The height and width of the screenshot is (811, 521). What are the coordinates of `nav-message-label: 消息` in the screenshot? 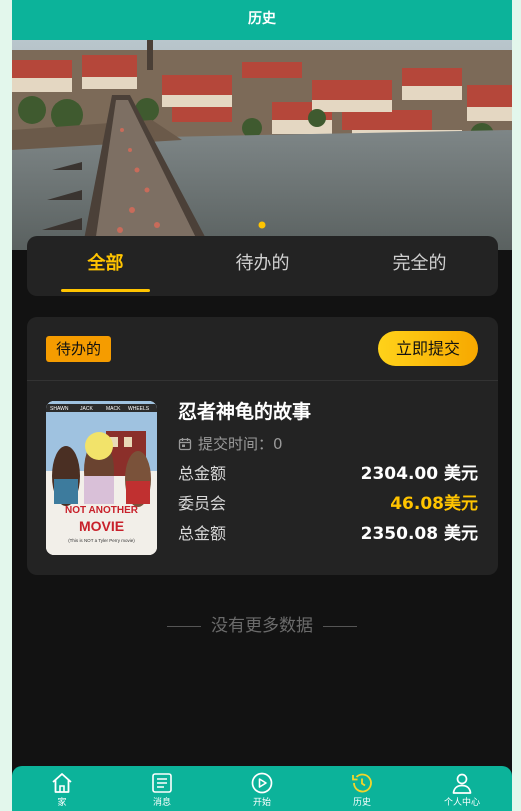 It's located at (161, 803).